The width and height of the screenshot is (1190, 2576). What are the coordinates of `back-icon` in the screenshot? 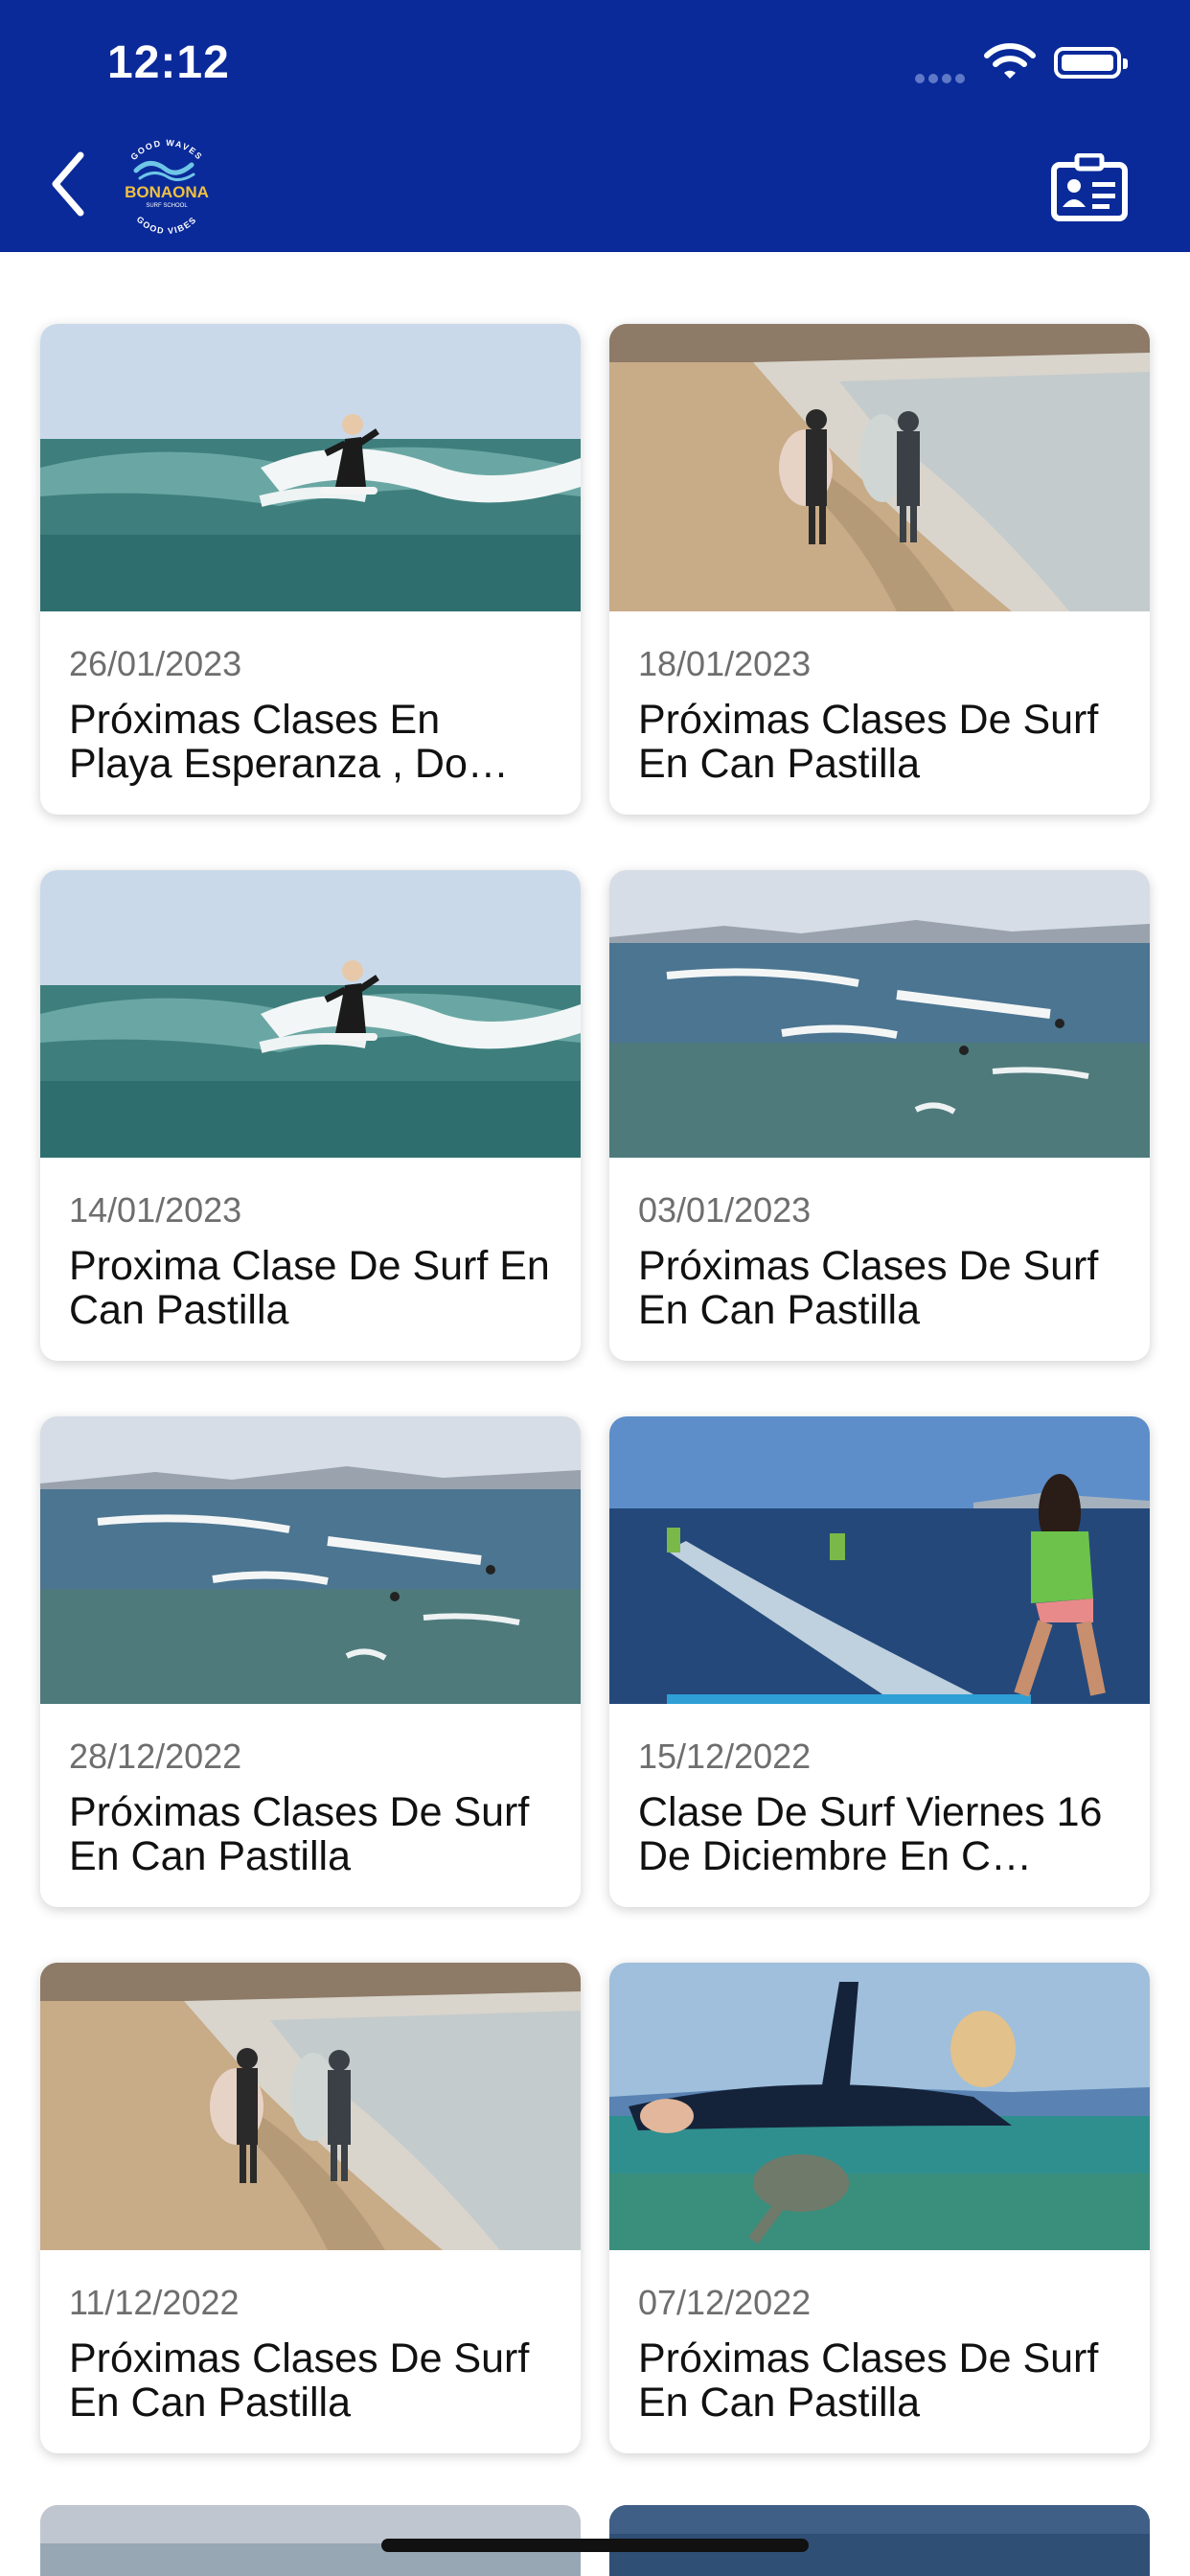 It's located at (69, 184).